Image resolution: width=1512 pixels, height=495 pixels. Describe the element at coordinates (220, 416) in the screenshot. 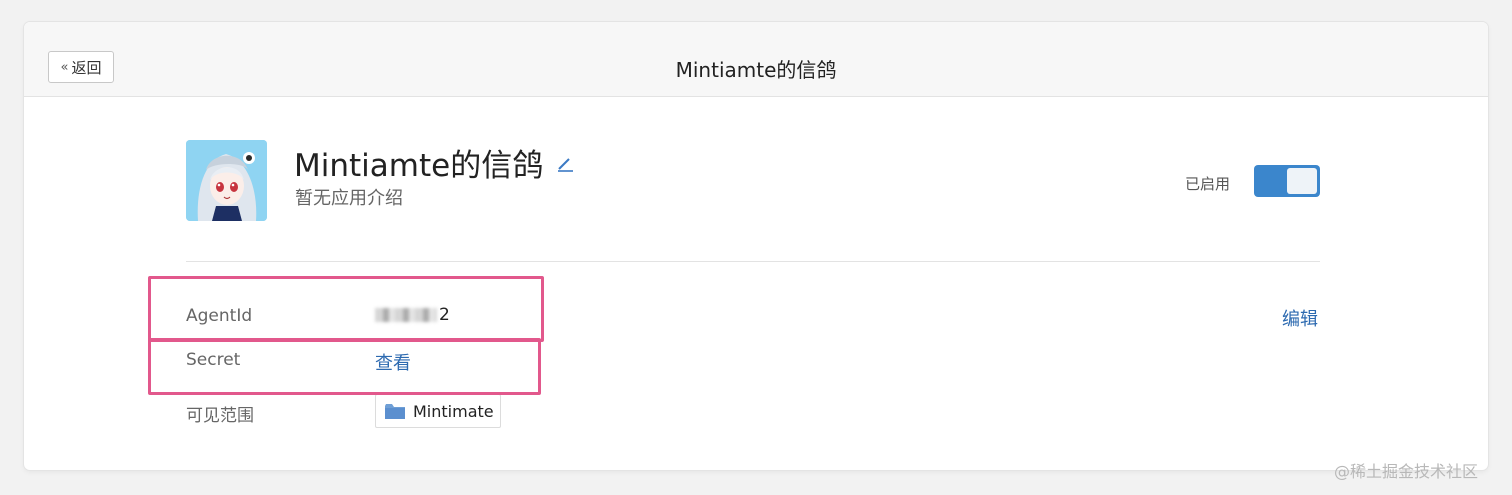

I see `scope-label: 可见范围` at that location.